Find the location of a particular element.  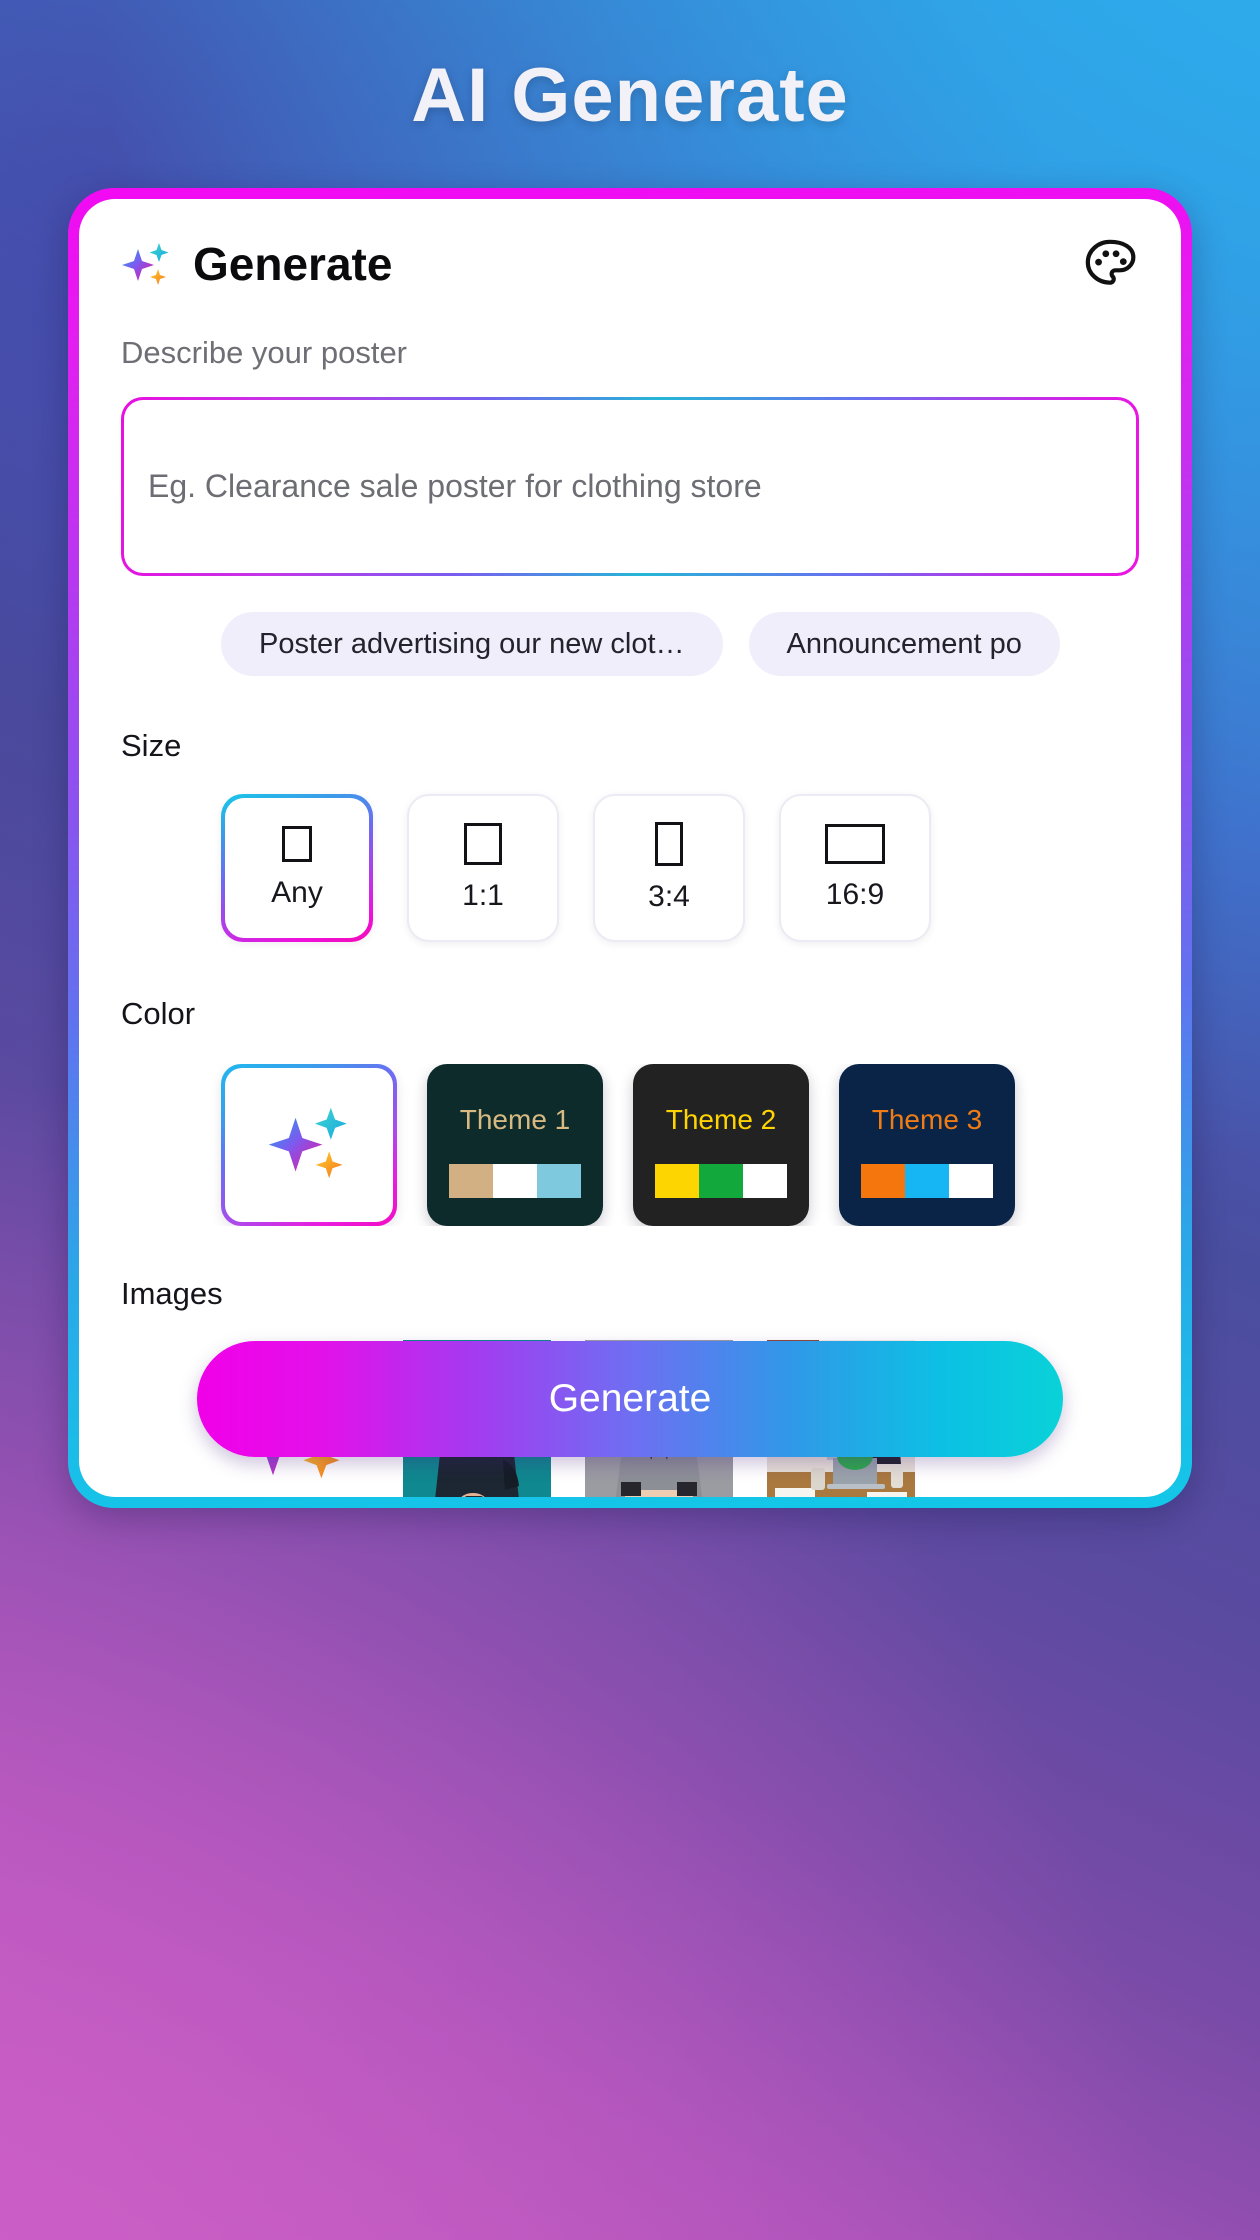

size-options: Any 1:1 3:4 16:9 is located at coordinates (630, 868).